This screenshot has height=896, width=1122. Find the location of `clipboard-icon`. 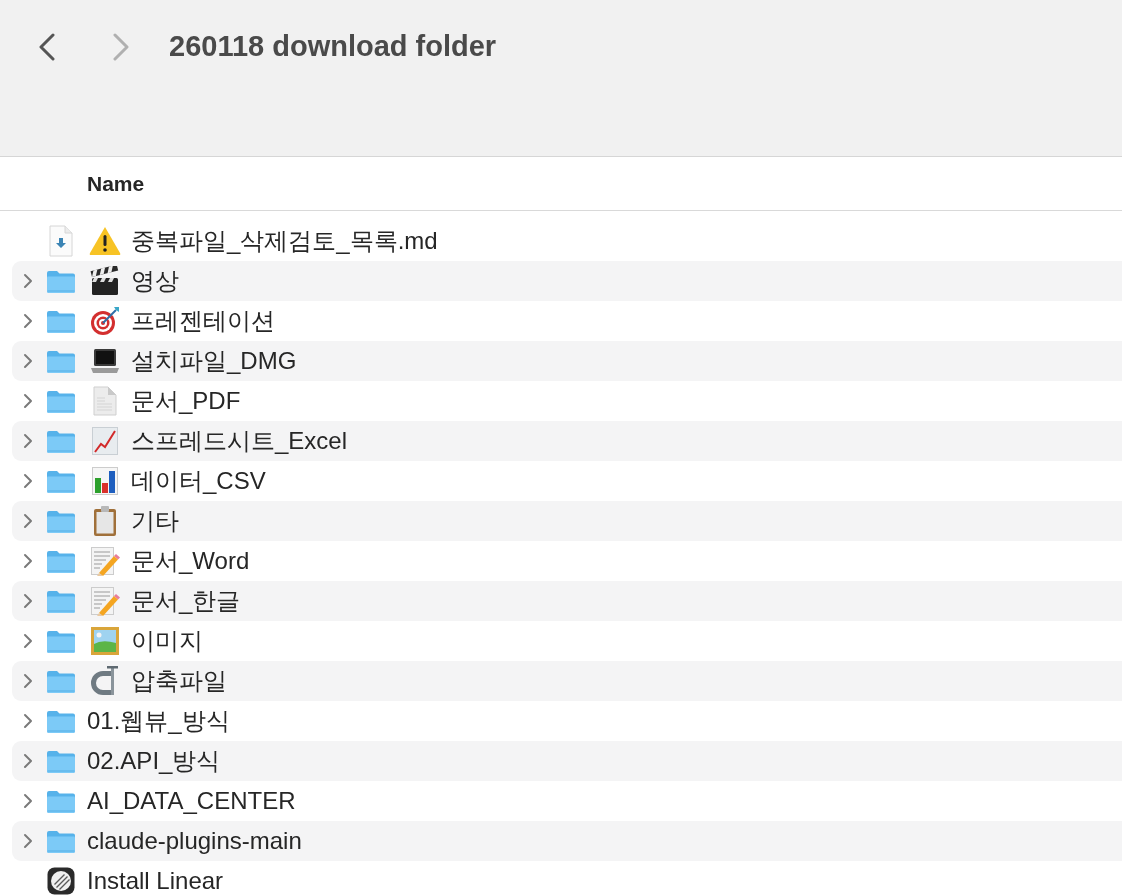

clipboard-icon is located at coordinates (105, 521).